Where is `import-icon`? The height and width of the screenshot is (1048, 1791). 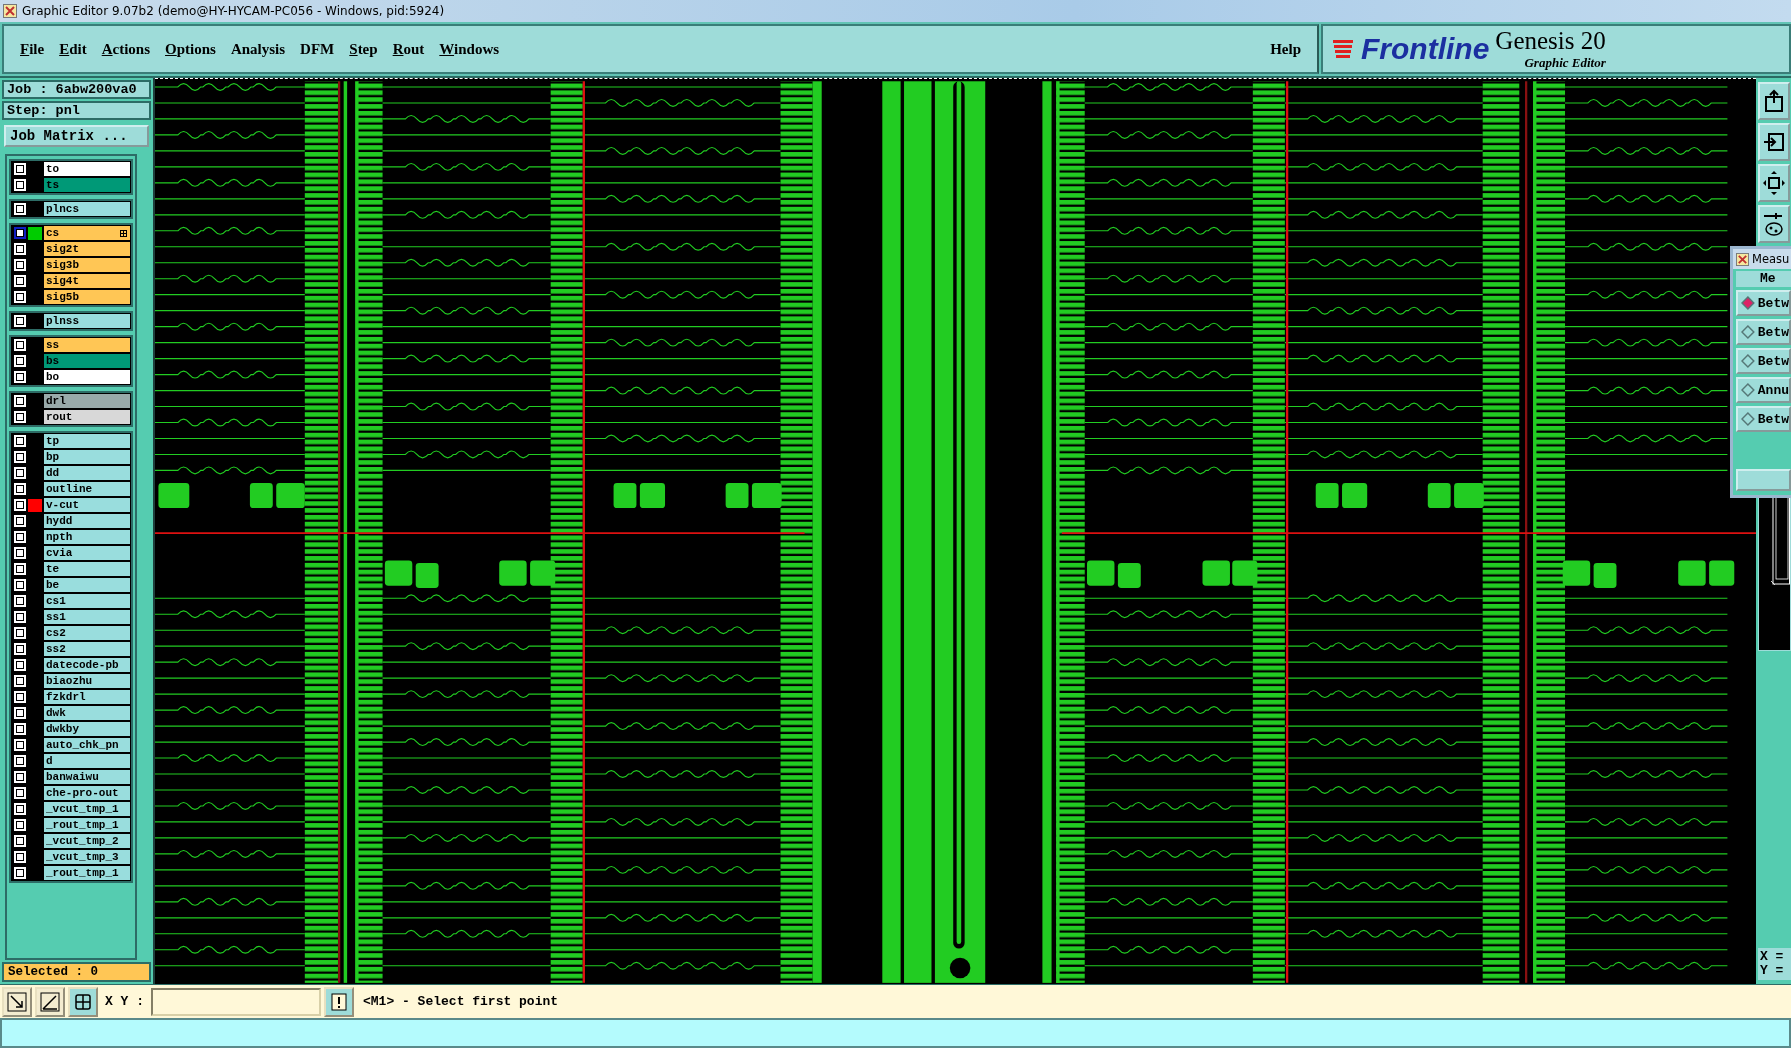 import-icon is located at coordinates (1774, 142).